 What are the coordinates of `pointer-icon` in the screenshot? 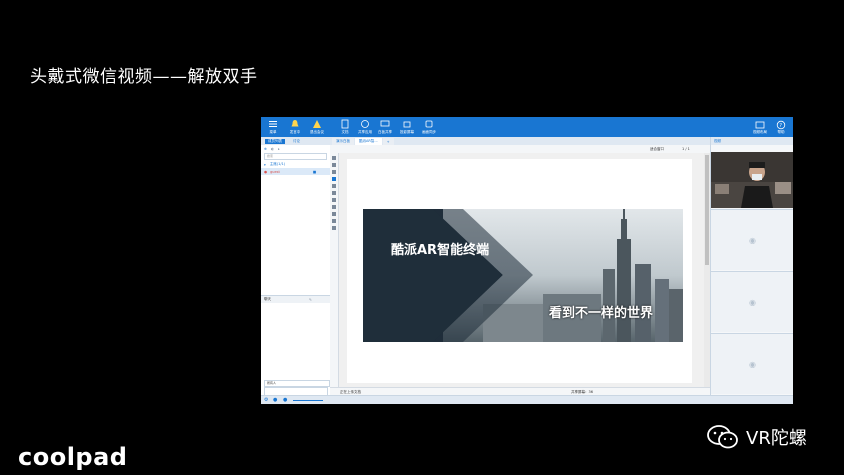 It's located at (334, 158).